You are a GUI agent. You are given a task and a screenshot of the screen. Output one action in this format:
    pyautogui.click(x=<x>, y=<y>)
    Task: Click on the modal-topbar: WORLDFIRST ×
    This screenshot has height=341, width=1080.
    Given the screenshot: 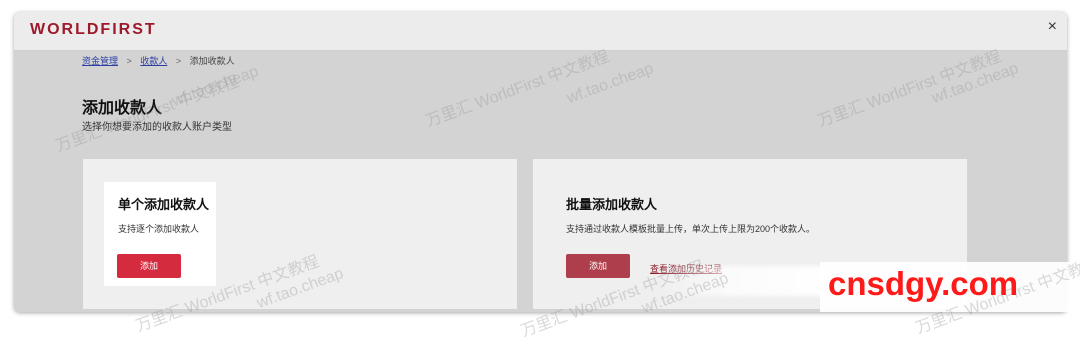 What is the action you would take?
    pyautogui.click(x=540, y=31)
    